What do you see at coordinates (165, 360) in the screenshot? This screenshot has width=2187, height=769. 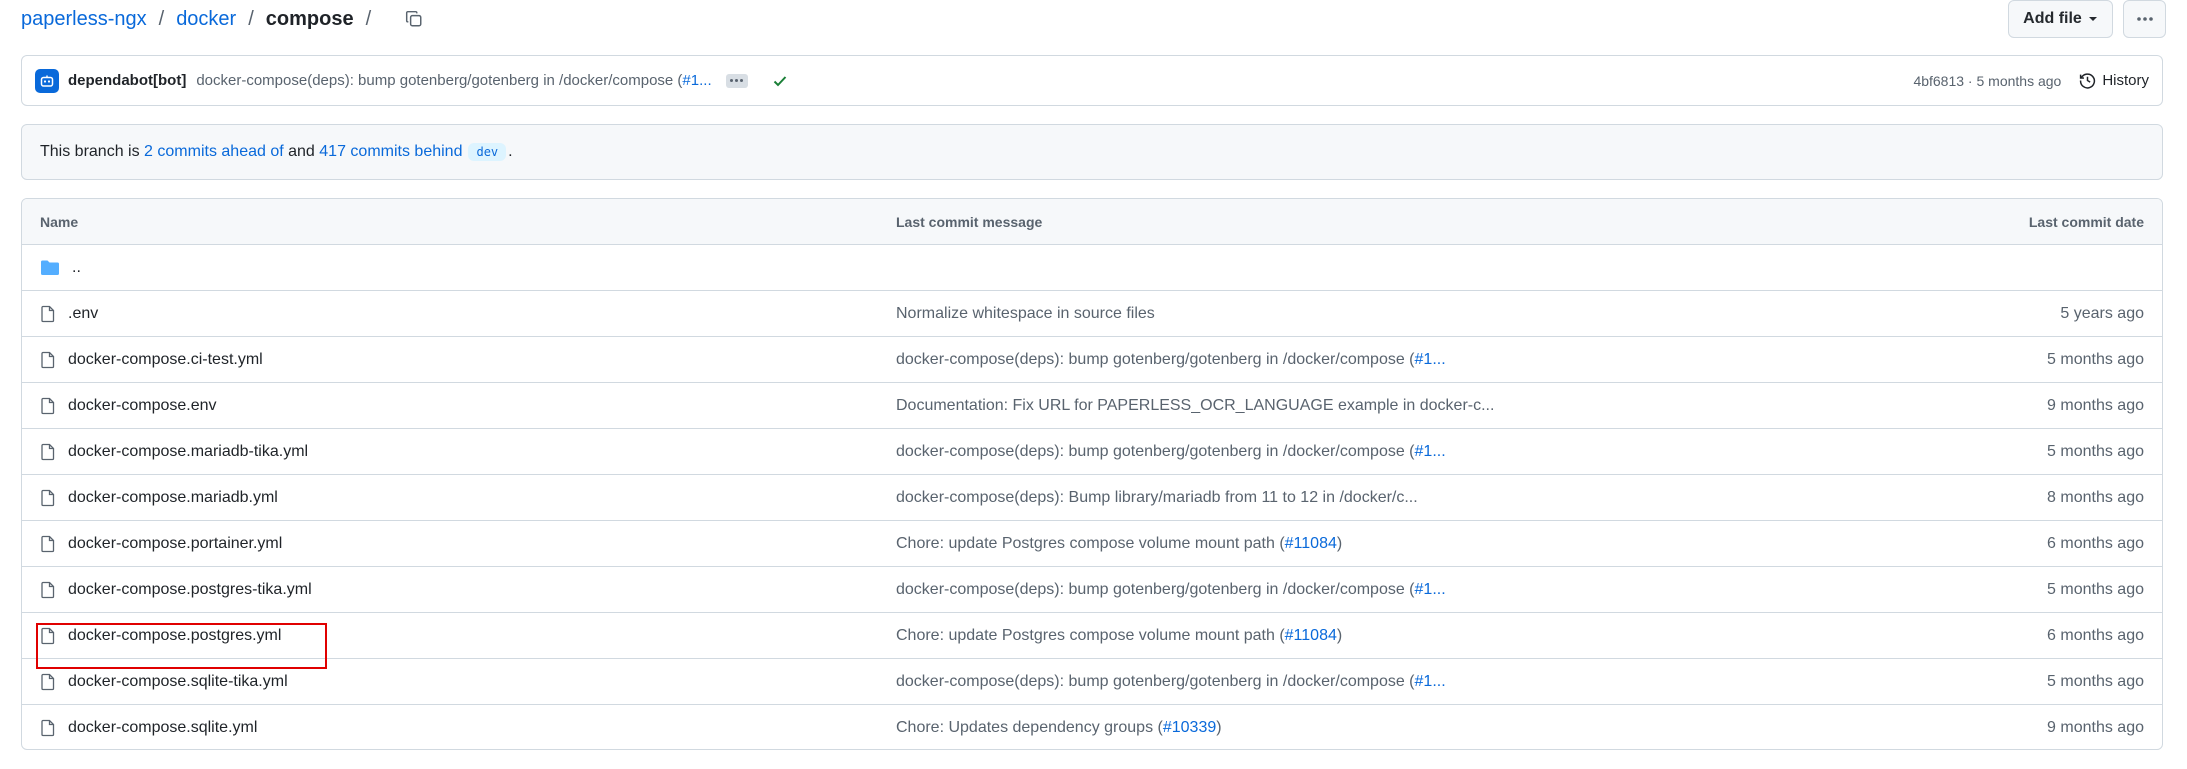 I see `file-name-link: docker-compose.ci-test.yml` at bounding box center [165, 360].